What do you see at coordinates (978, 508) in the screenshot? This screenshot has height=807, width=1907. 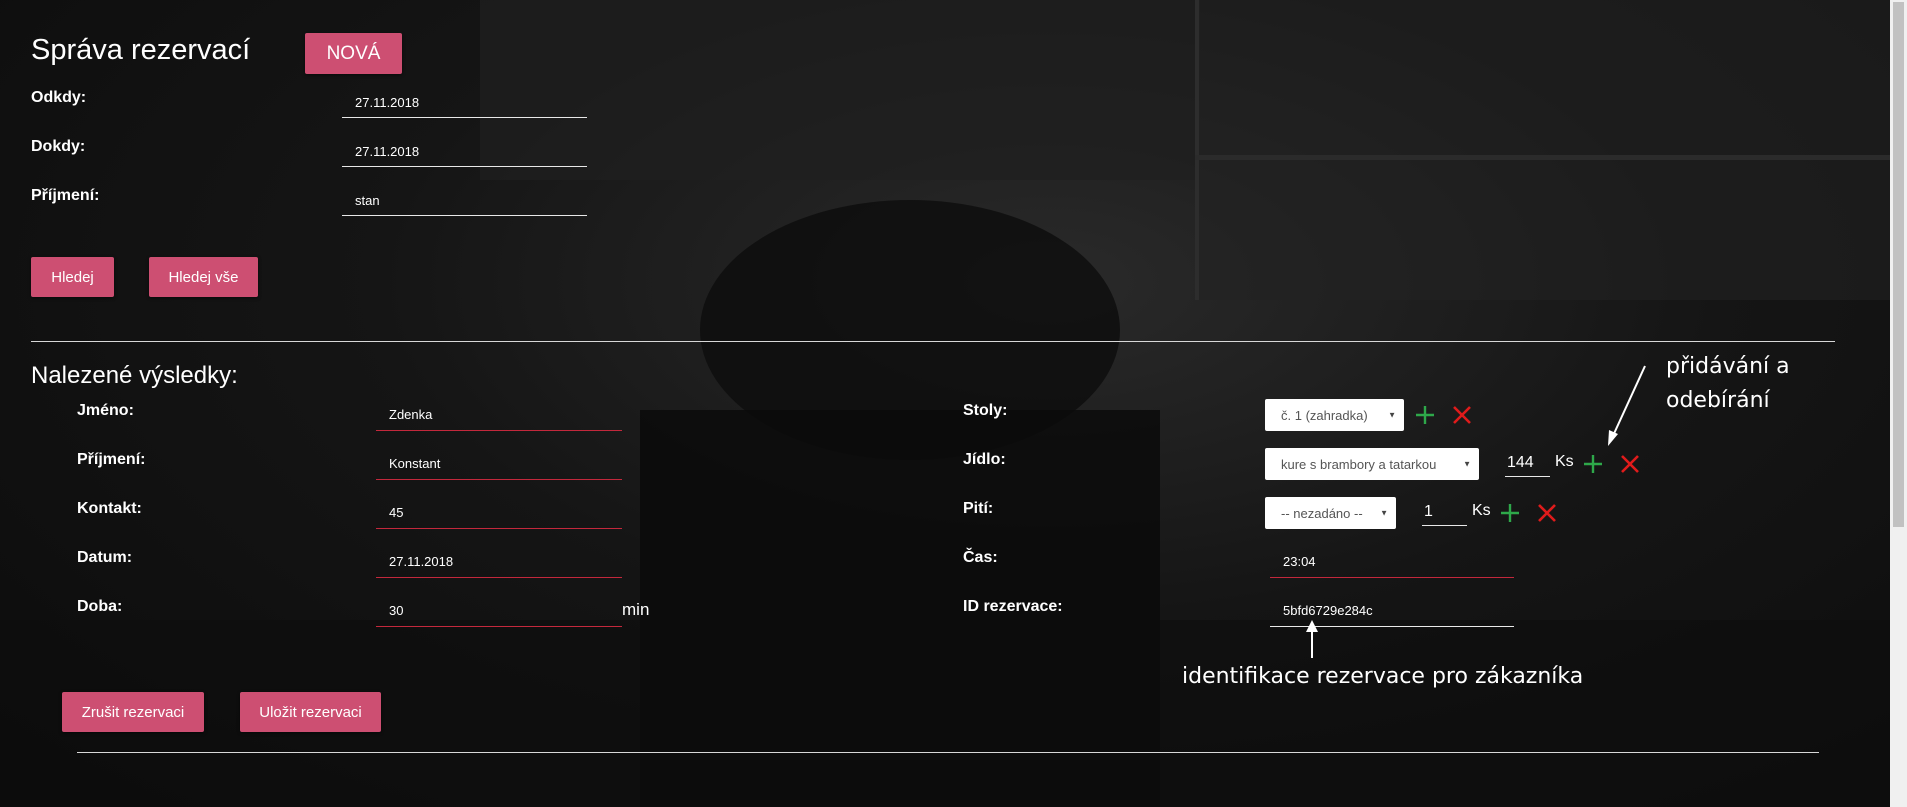 I see `drink-label: Pití:` at bounding box center [978, 508].